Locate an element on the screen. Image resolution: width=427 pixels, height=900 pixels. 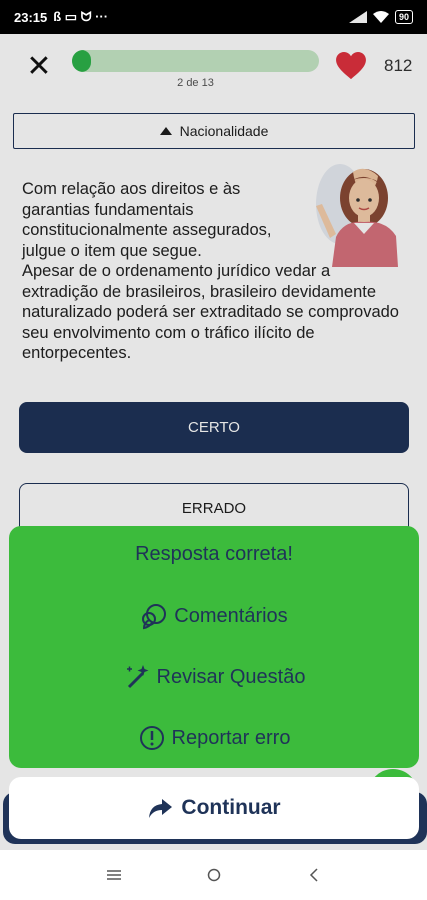
wifi-icon is located at coordinates (380, 17).